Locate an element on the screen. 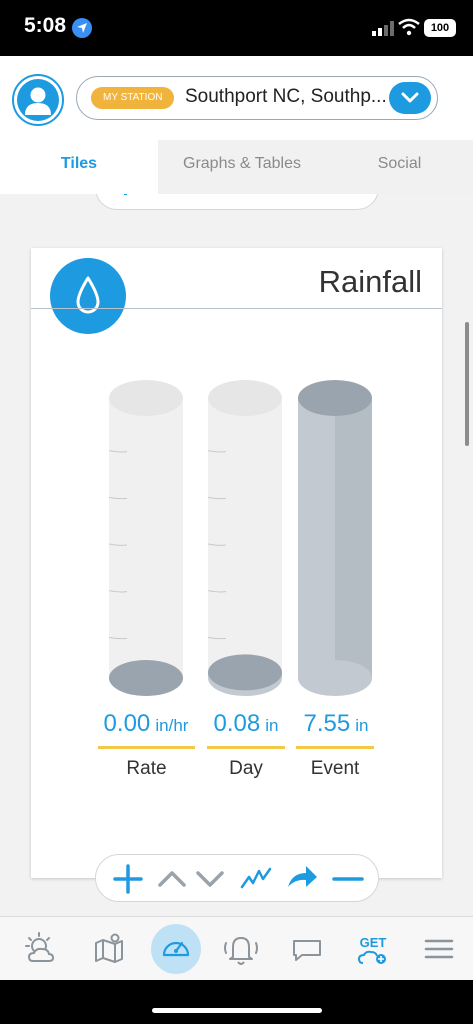 The width and height of the screenshot is (473, 1024). view-tabs: Tiles Graphs & Tables Social is located at coordinates (236, 167).